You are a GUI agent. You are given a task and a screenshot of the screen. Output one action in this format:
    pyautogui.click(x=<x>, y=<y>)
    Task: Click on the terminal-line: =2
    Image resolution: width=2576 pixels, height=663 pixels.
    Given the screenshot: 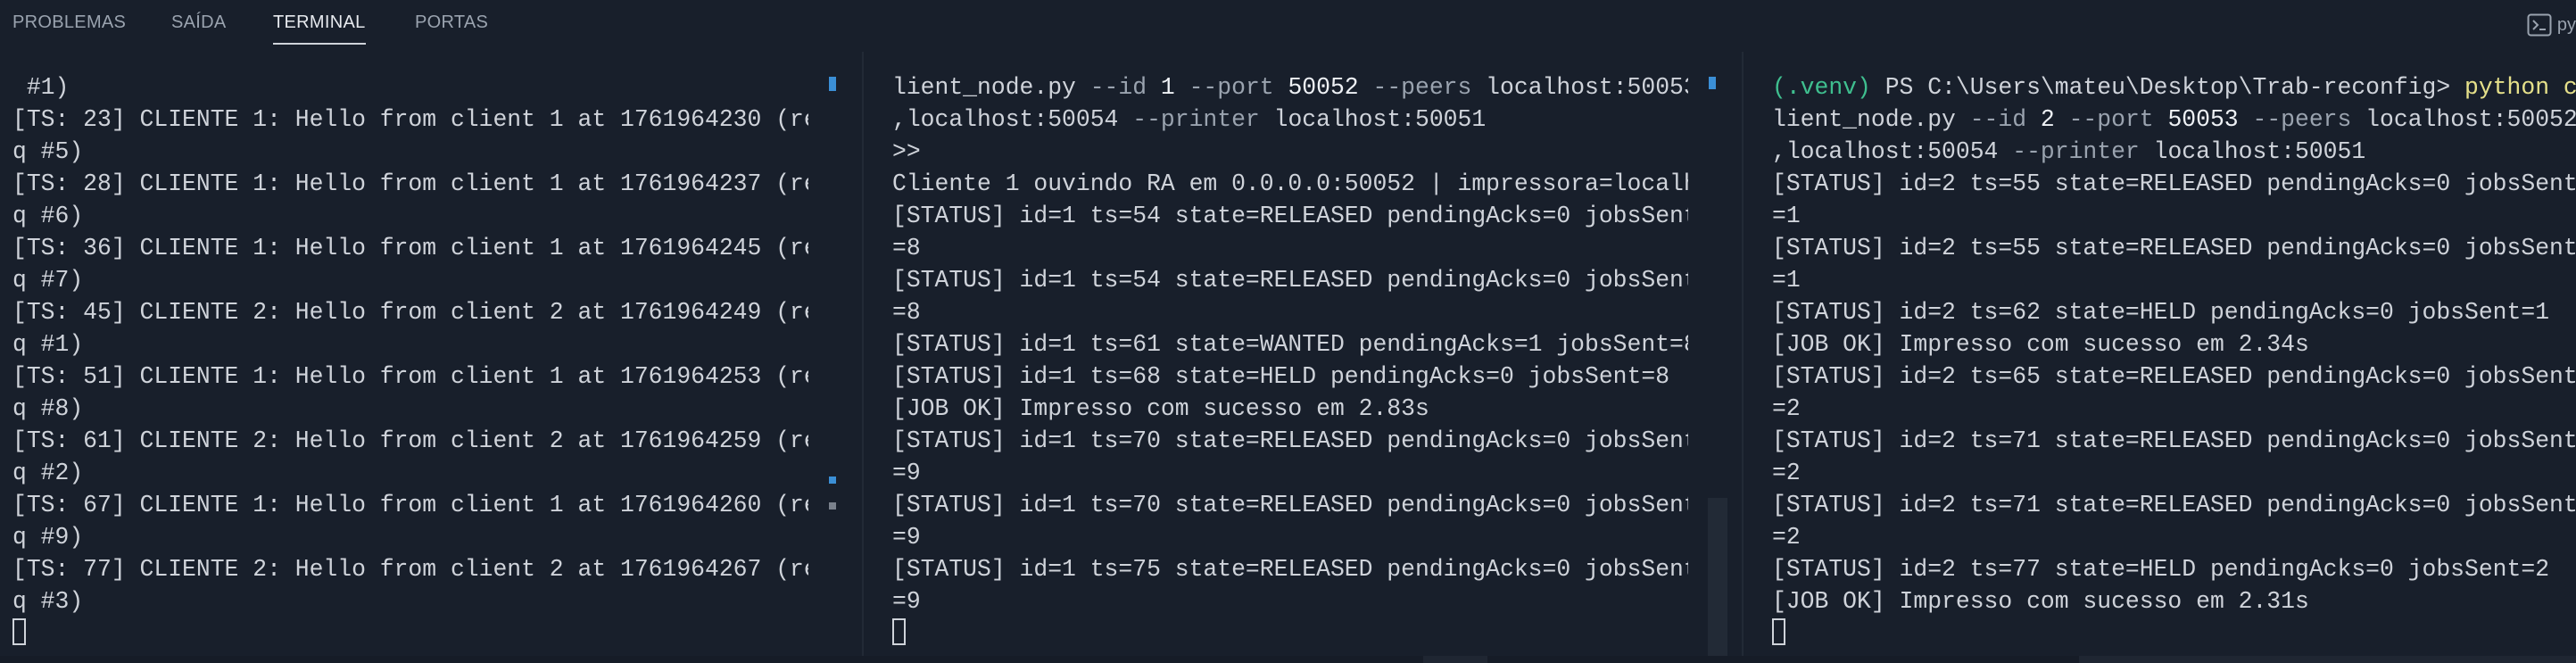 What is the action you would take?
    pyautogui.click(x=2174, y=473)
    